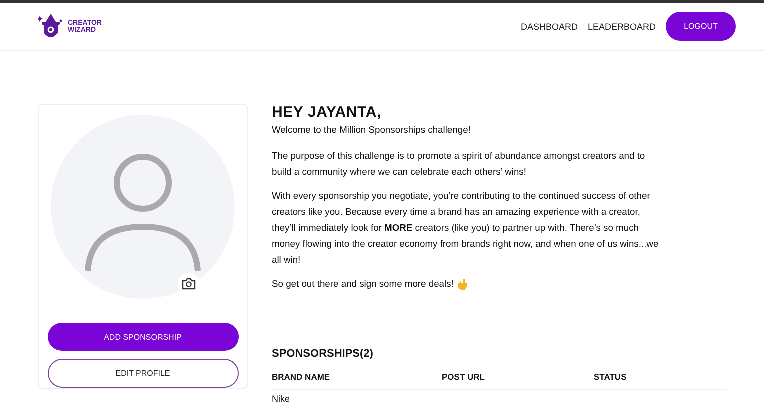 The image size is (764, 404). I want to click on nav-link: LEADERBOARD, so click(622, 27).